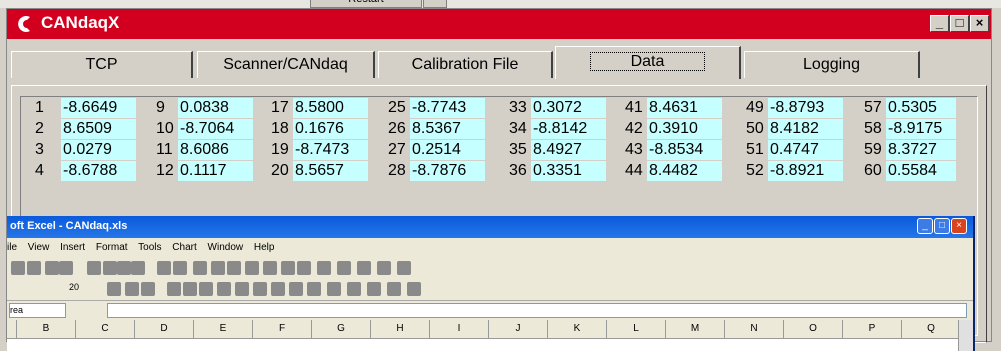  What do you see at coordinates (226, 247) in the screenshot?
I see `menu-window: Window` at bounding box center [226, 247].